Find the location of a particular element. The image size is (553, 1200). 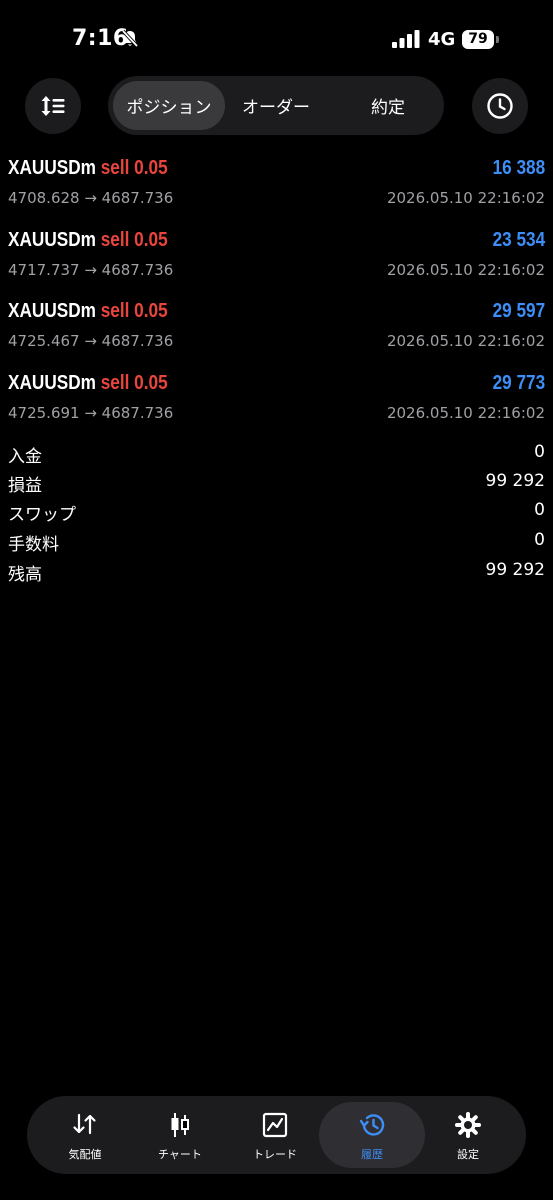

nav-item-trade: トレード is located at coordinates (275, 1135).